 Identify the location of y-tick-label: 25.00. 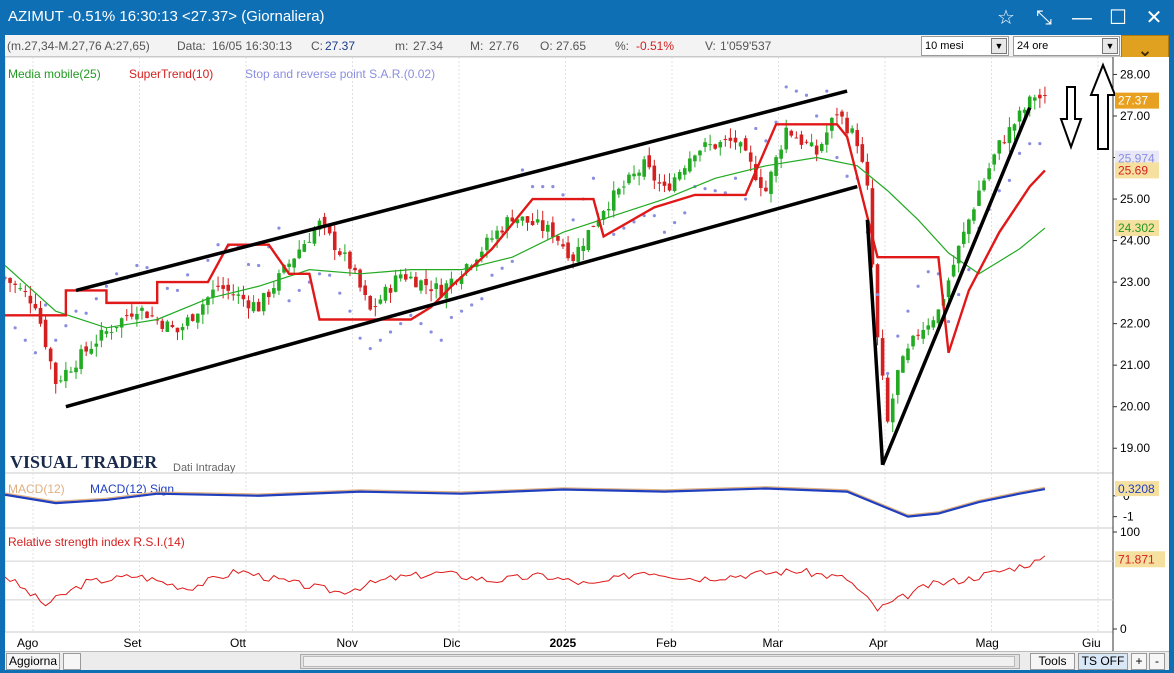
(1135, 199).